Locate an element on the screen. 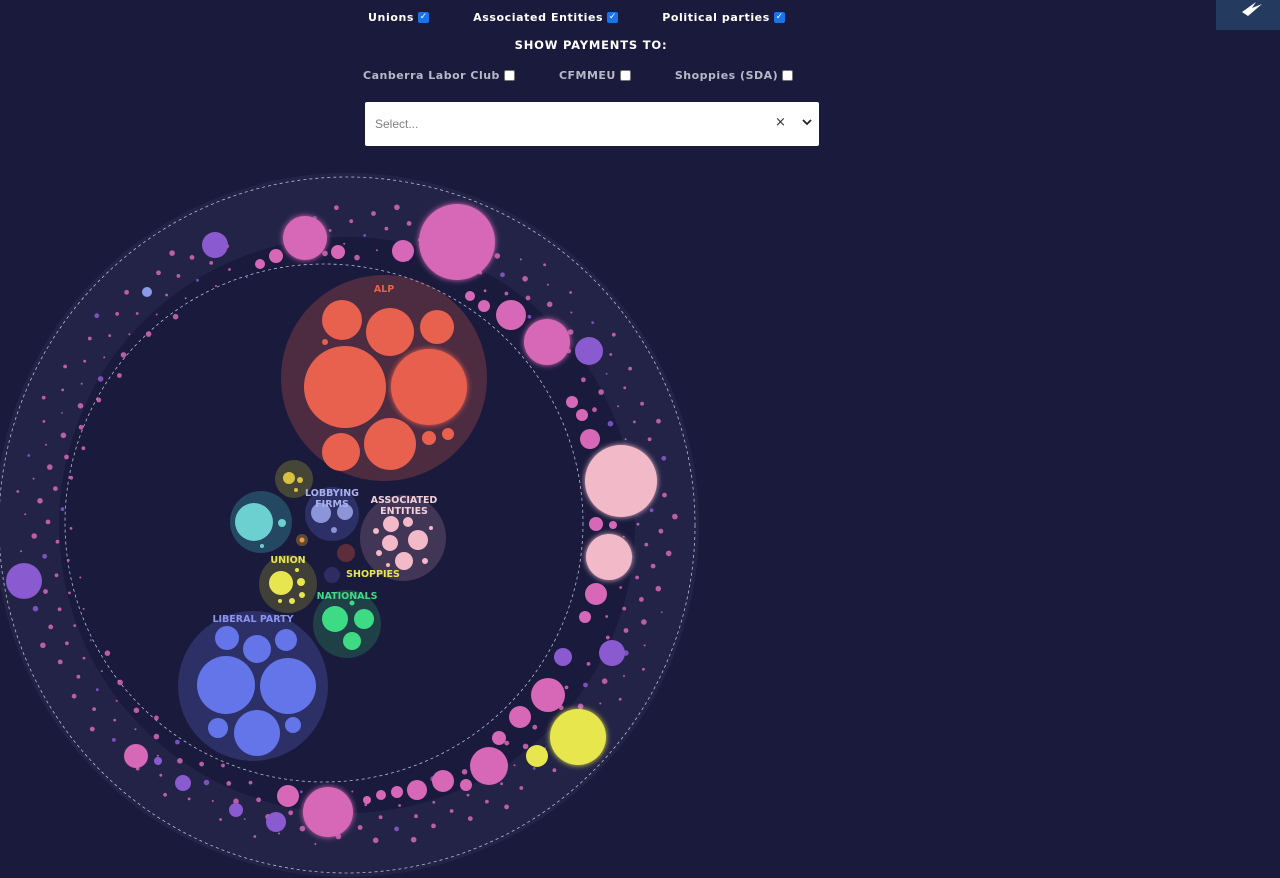  group-nationals: NATIONALS is located at coordinates (347, 624).